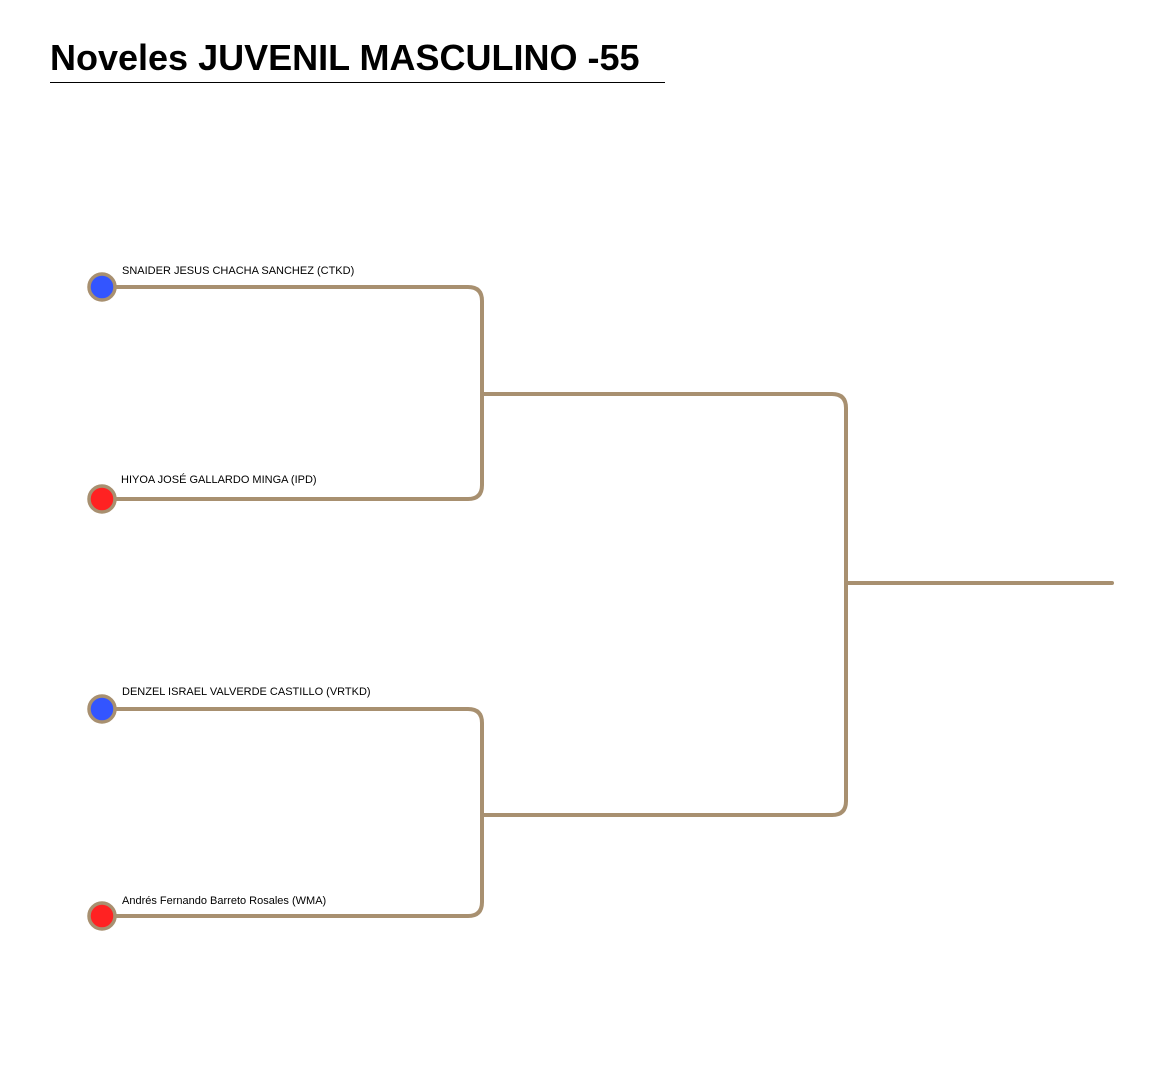 This screenshot has height=1080, width=1150. What do you see at coordinates (219, 479) in the screenshot?
I see `competitor-name: HIYOA JOSÉ GALLARDO MINGA (IPD)` at bounding box center [219, 479].